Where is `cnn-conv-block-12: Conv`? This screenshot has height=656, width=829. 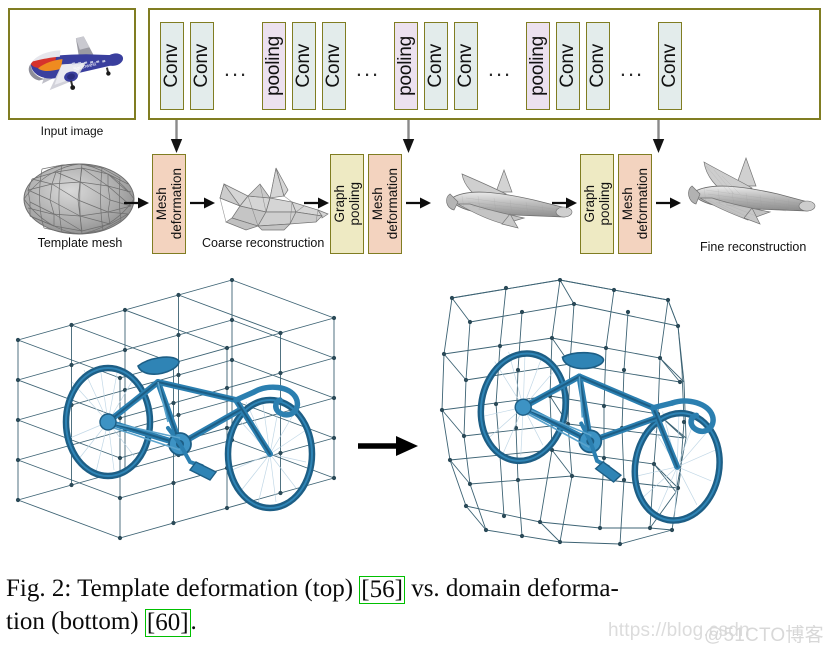
cnn-conv-block-12: Conv is located at coordinates (568, 66).